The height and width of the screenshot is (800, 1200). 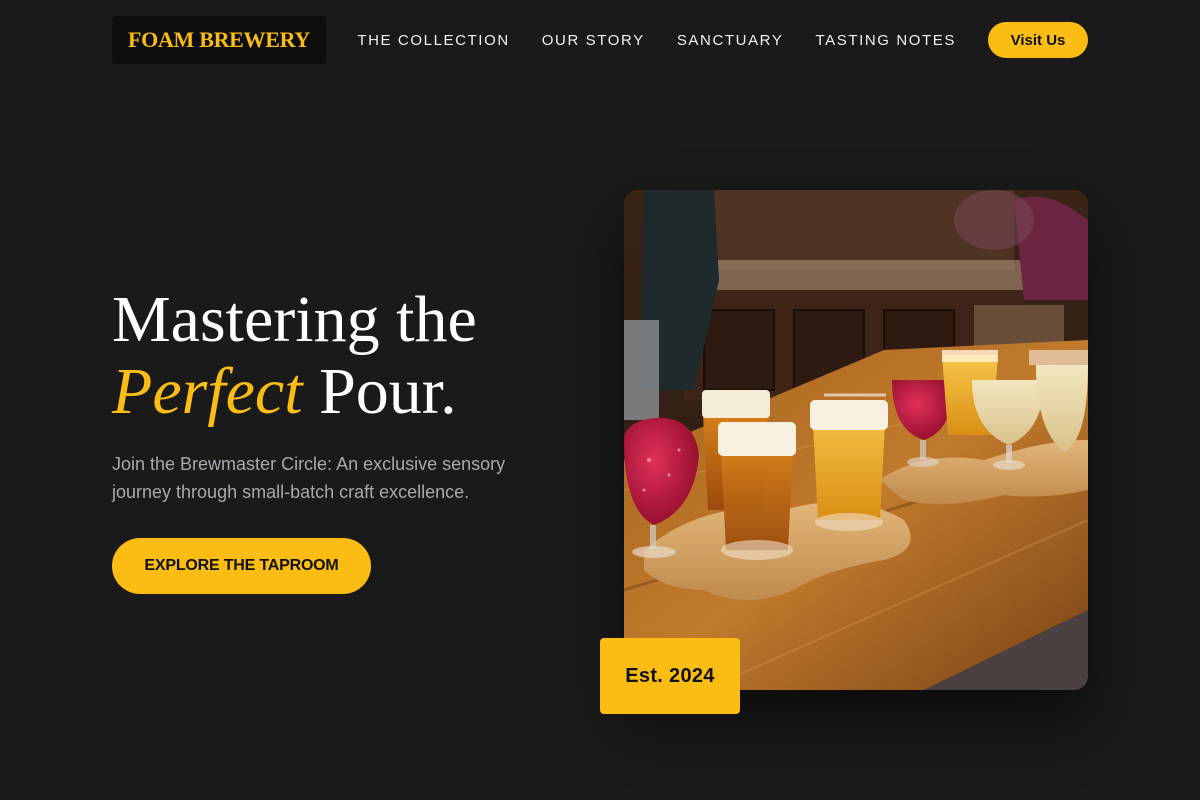 I want to click on explore-taproom-button: EXPLORE THE TAPROOM, so click(x=241, y=566).